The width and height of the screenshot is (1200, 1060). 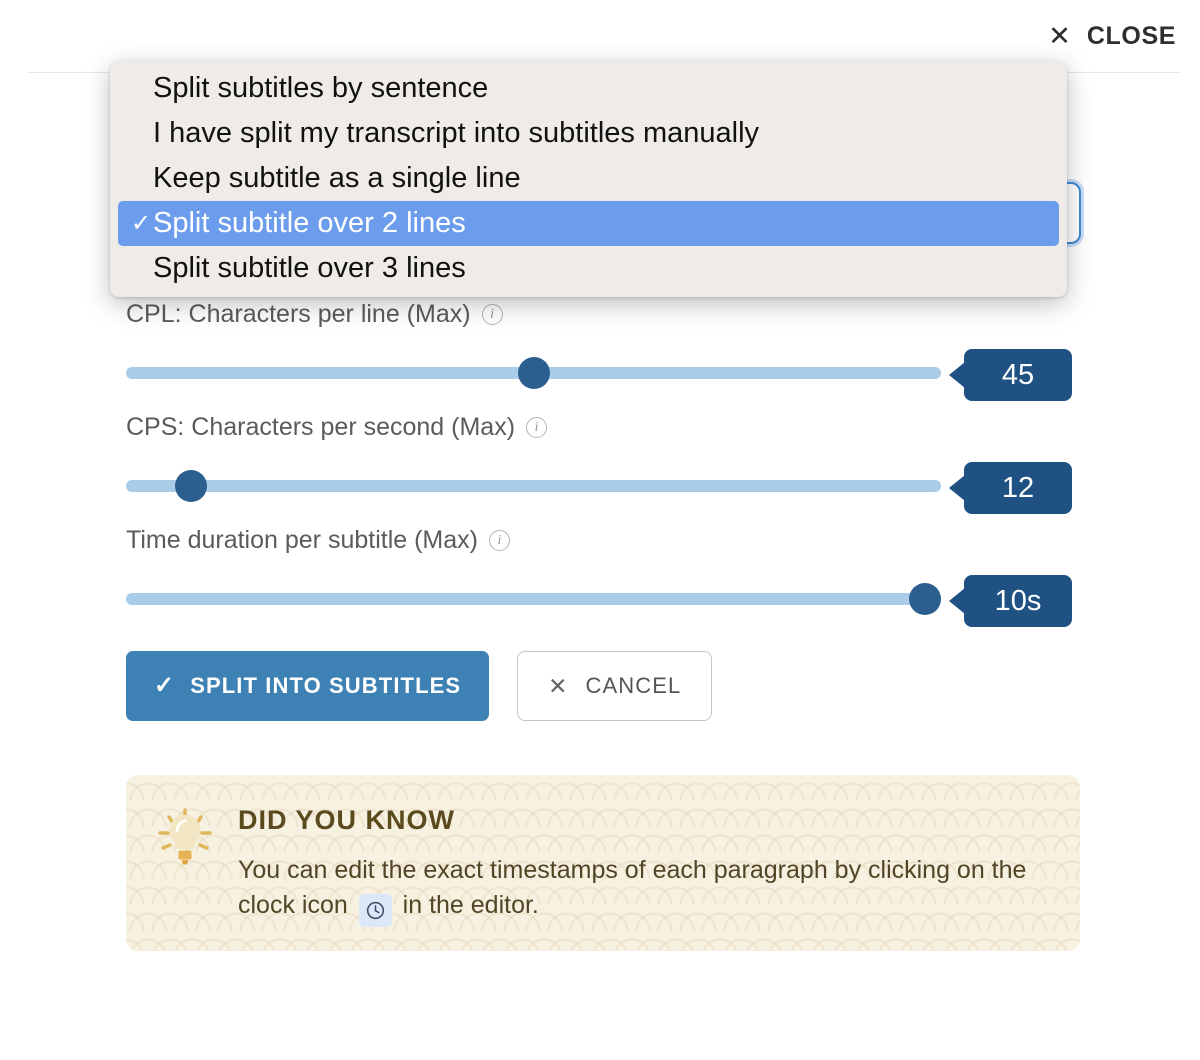 I want to click on slider-value-badge-cpl: 45, so click(x=1010, y=375).